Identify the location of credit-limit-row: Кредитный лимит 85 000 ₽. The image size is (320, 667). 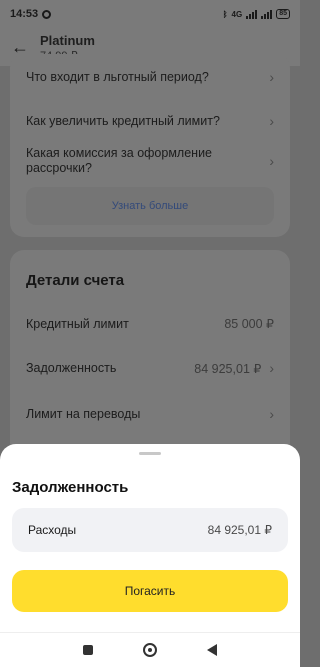
(150, 324).